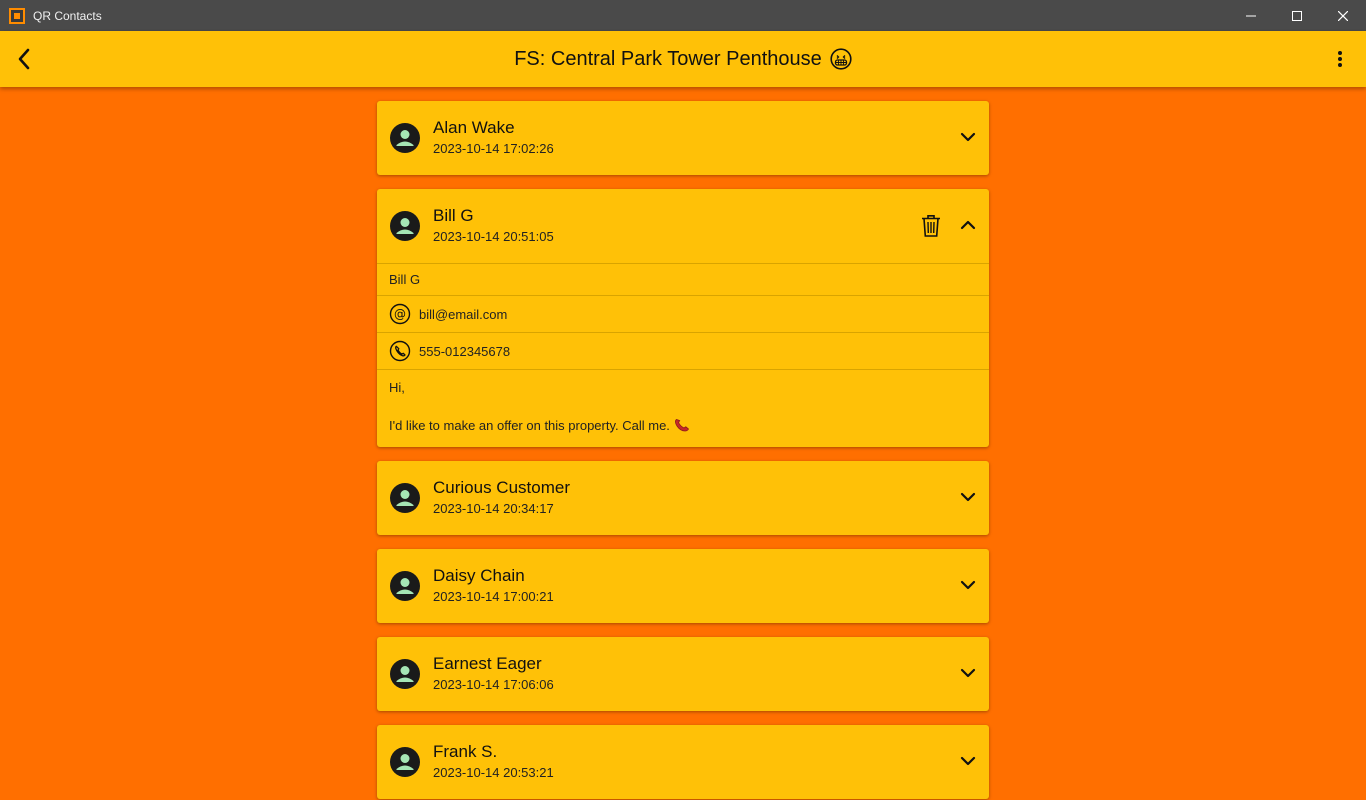 The image size is (1366, 800). I want to click on app-logo-icon, so click(17, 15).